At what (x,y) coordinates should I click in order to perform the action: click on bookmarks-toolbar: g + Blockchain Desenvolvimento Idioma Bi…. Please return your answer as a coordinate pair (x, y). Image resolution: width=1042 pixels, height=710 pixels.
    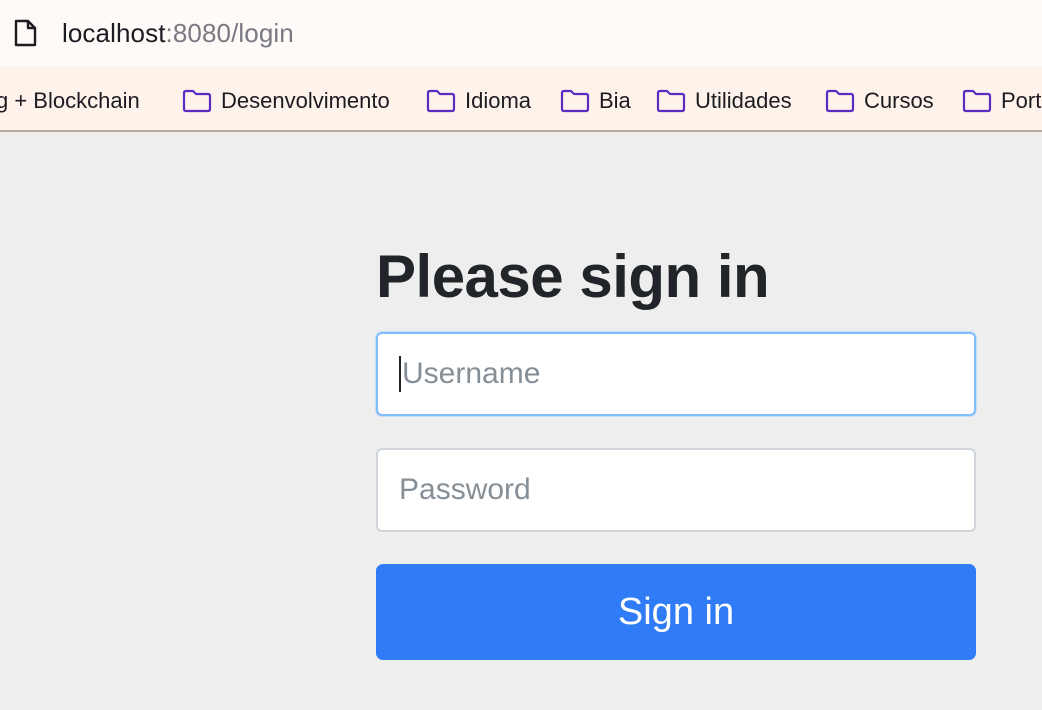
    Looking at the image, I should click on (521, 99).